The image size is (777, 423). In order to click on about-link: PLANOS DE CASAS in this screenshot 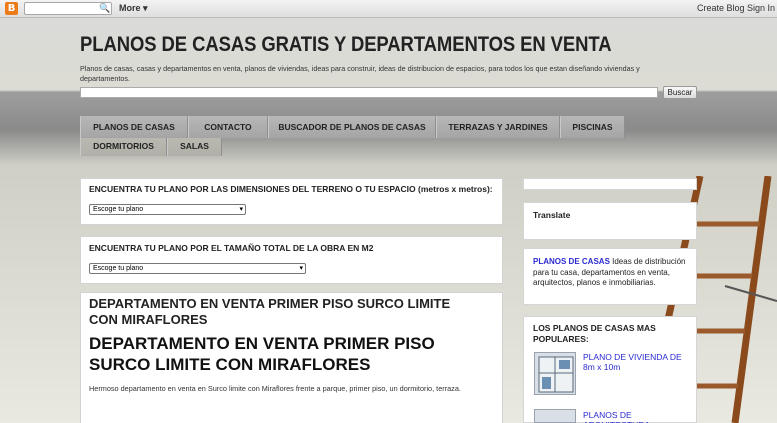, I will do `click(571, 261)`.